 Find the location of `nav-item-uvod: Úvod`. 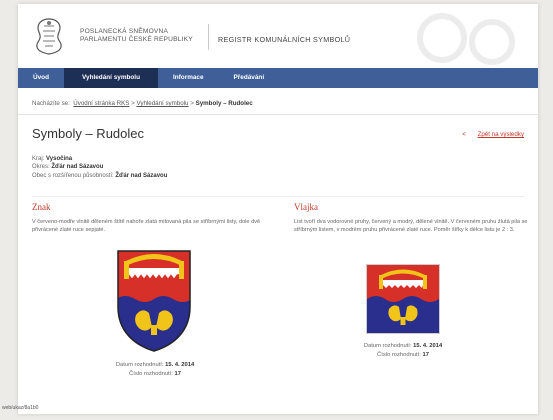

nav-item-uvod: Úvod is located at coordinates (41, 78).